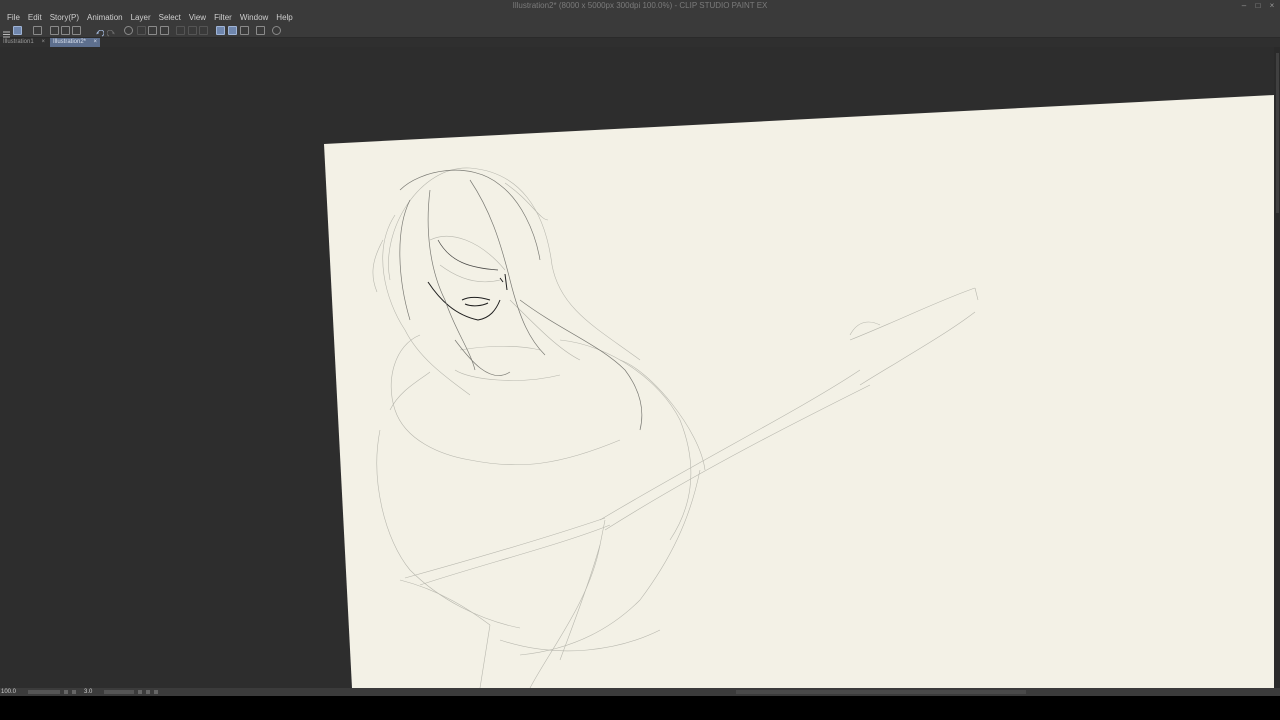  Describe the element at coordinates (220, 30) in the screenshot. I see `snap-ruler-icon` at that location.